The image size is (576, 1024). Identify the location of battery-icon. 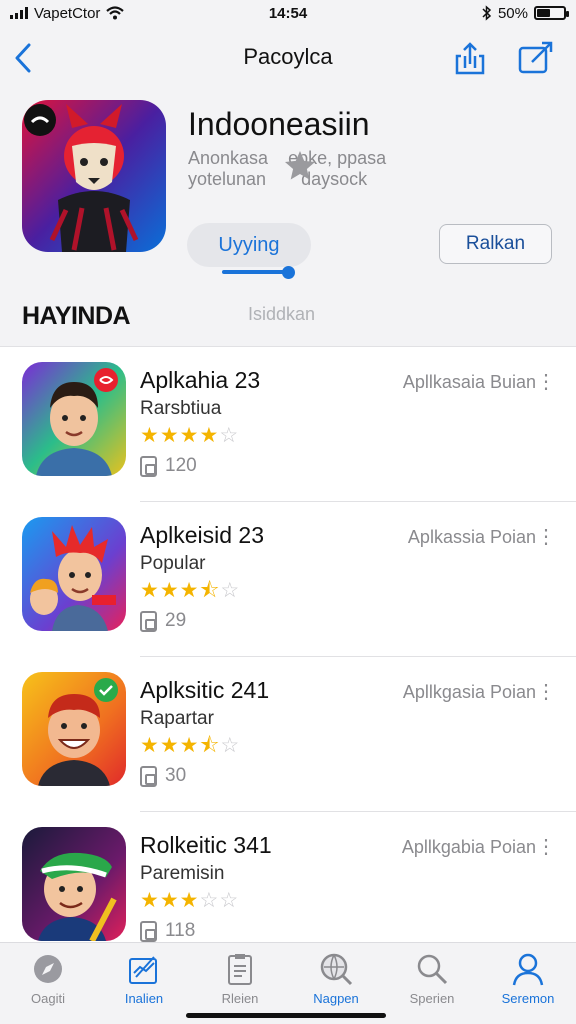
(551, 13).